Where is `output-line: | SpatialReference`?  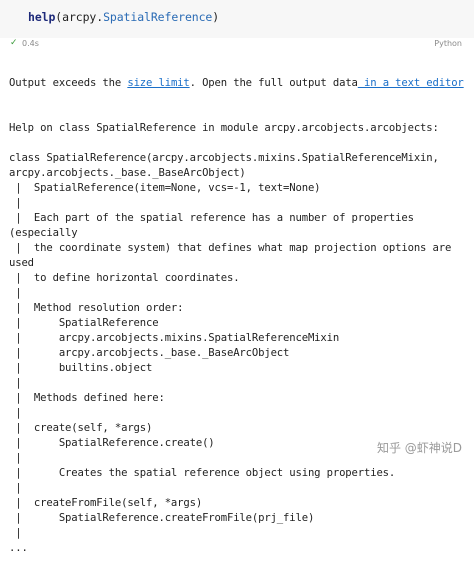 output-line: | SpatialReference is located at coordinates (84, 323).